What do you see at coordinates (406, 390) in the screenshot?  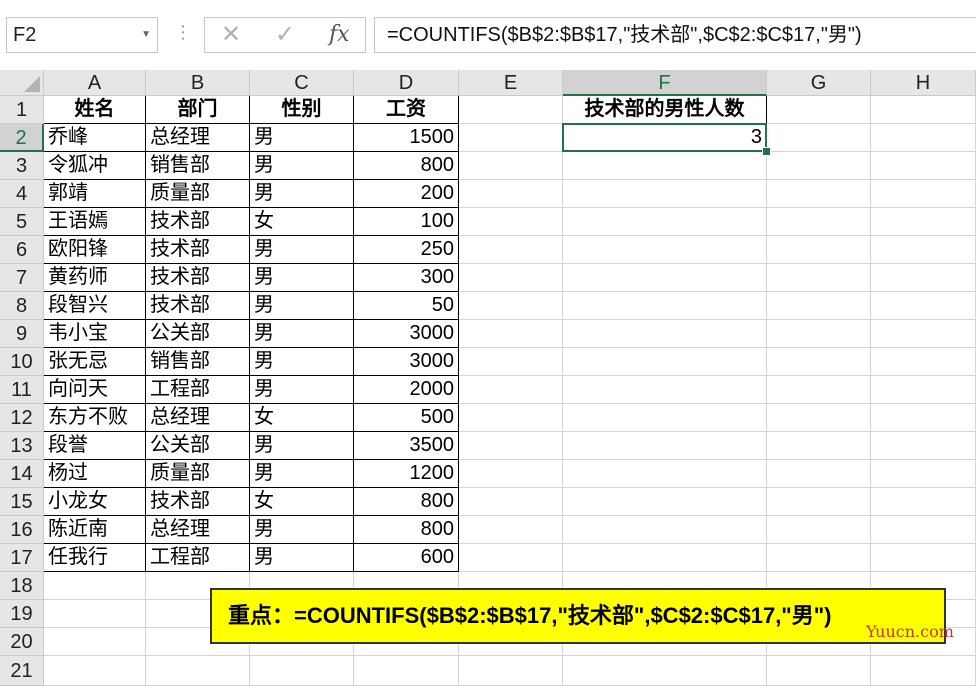 I see `table-cell: 2000` at bounding box center [406, 390].